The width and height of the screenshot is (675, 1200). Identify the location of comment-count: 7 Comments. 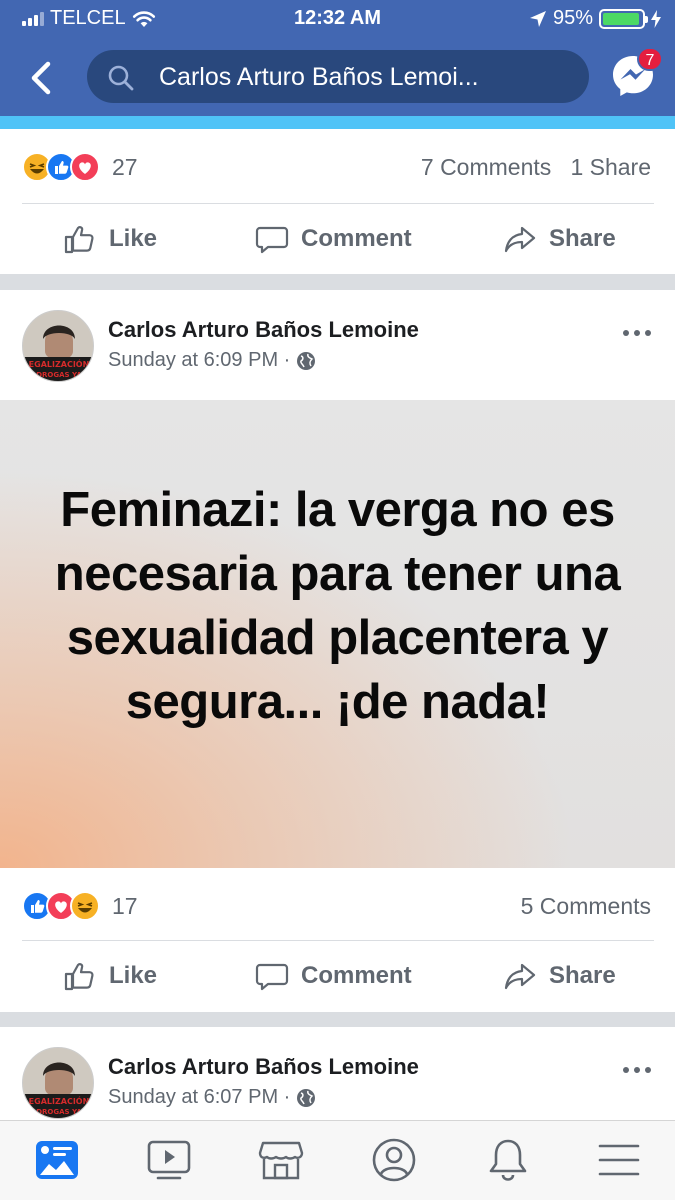
(486, 167).